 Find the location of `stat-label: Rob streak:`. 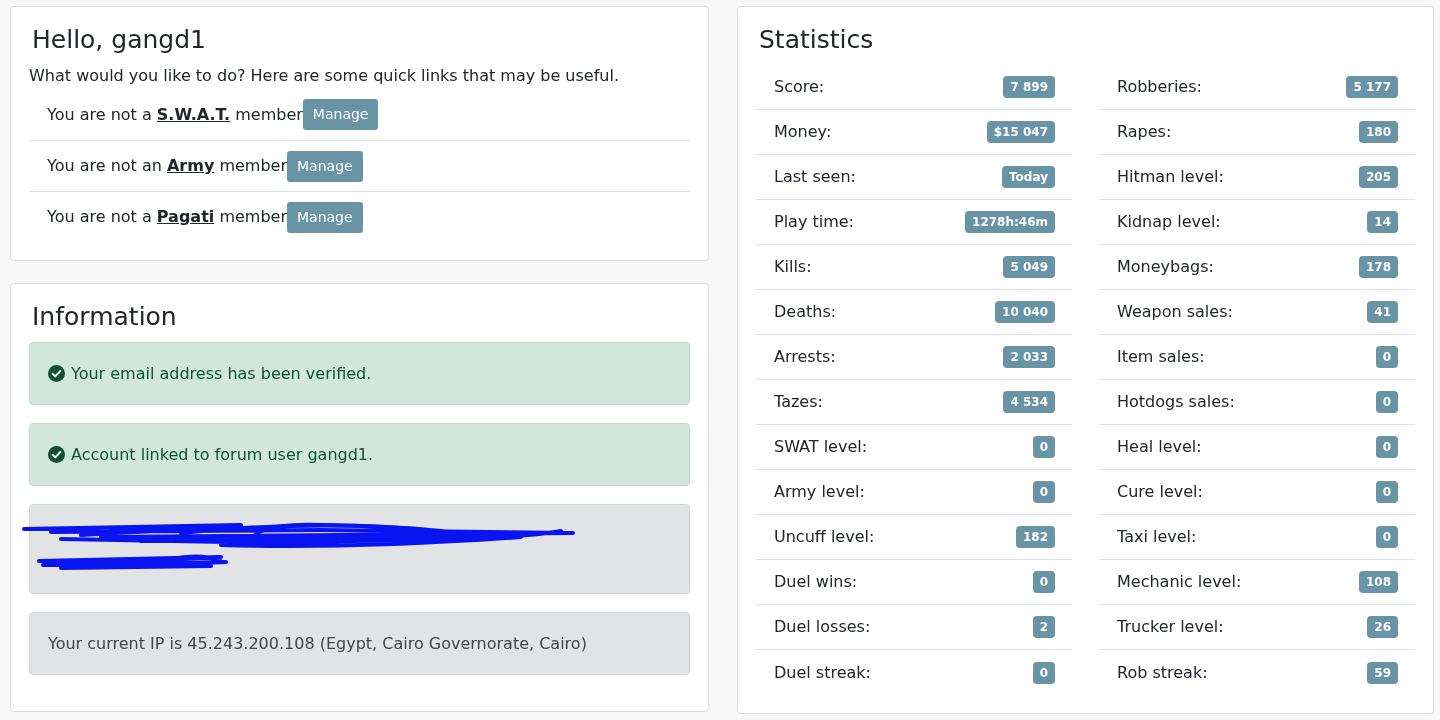

stat-label: Rob streak: is located at coordinates (1162, 672).